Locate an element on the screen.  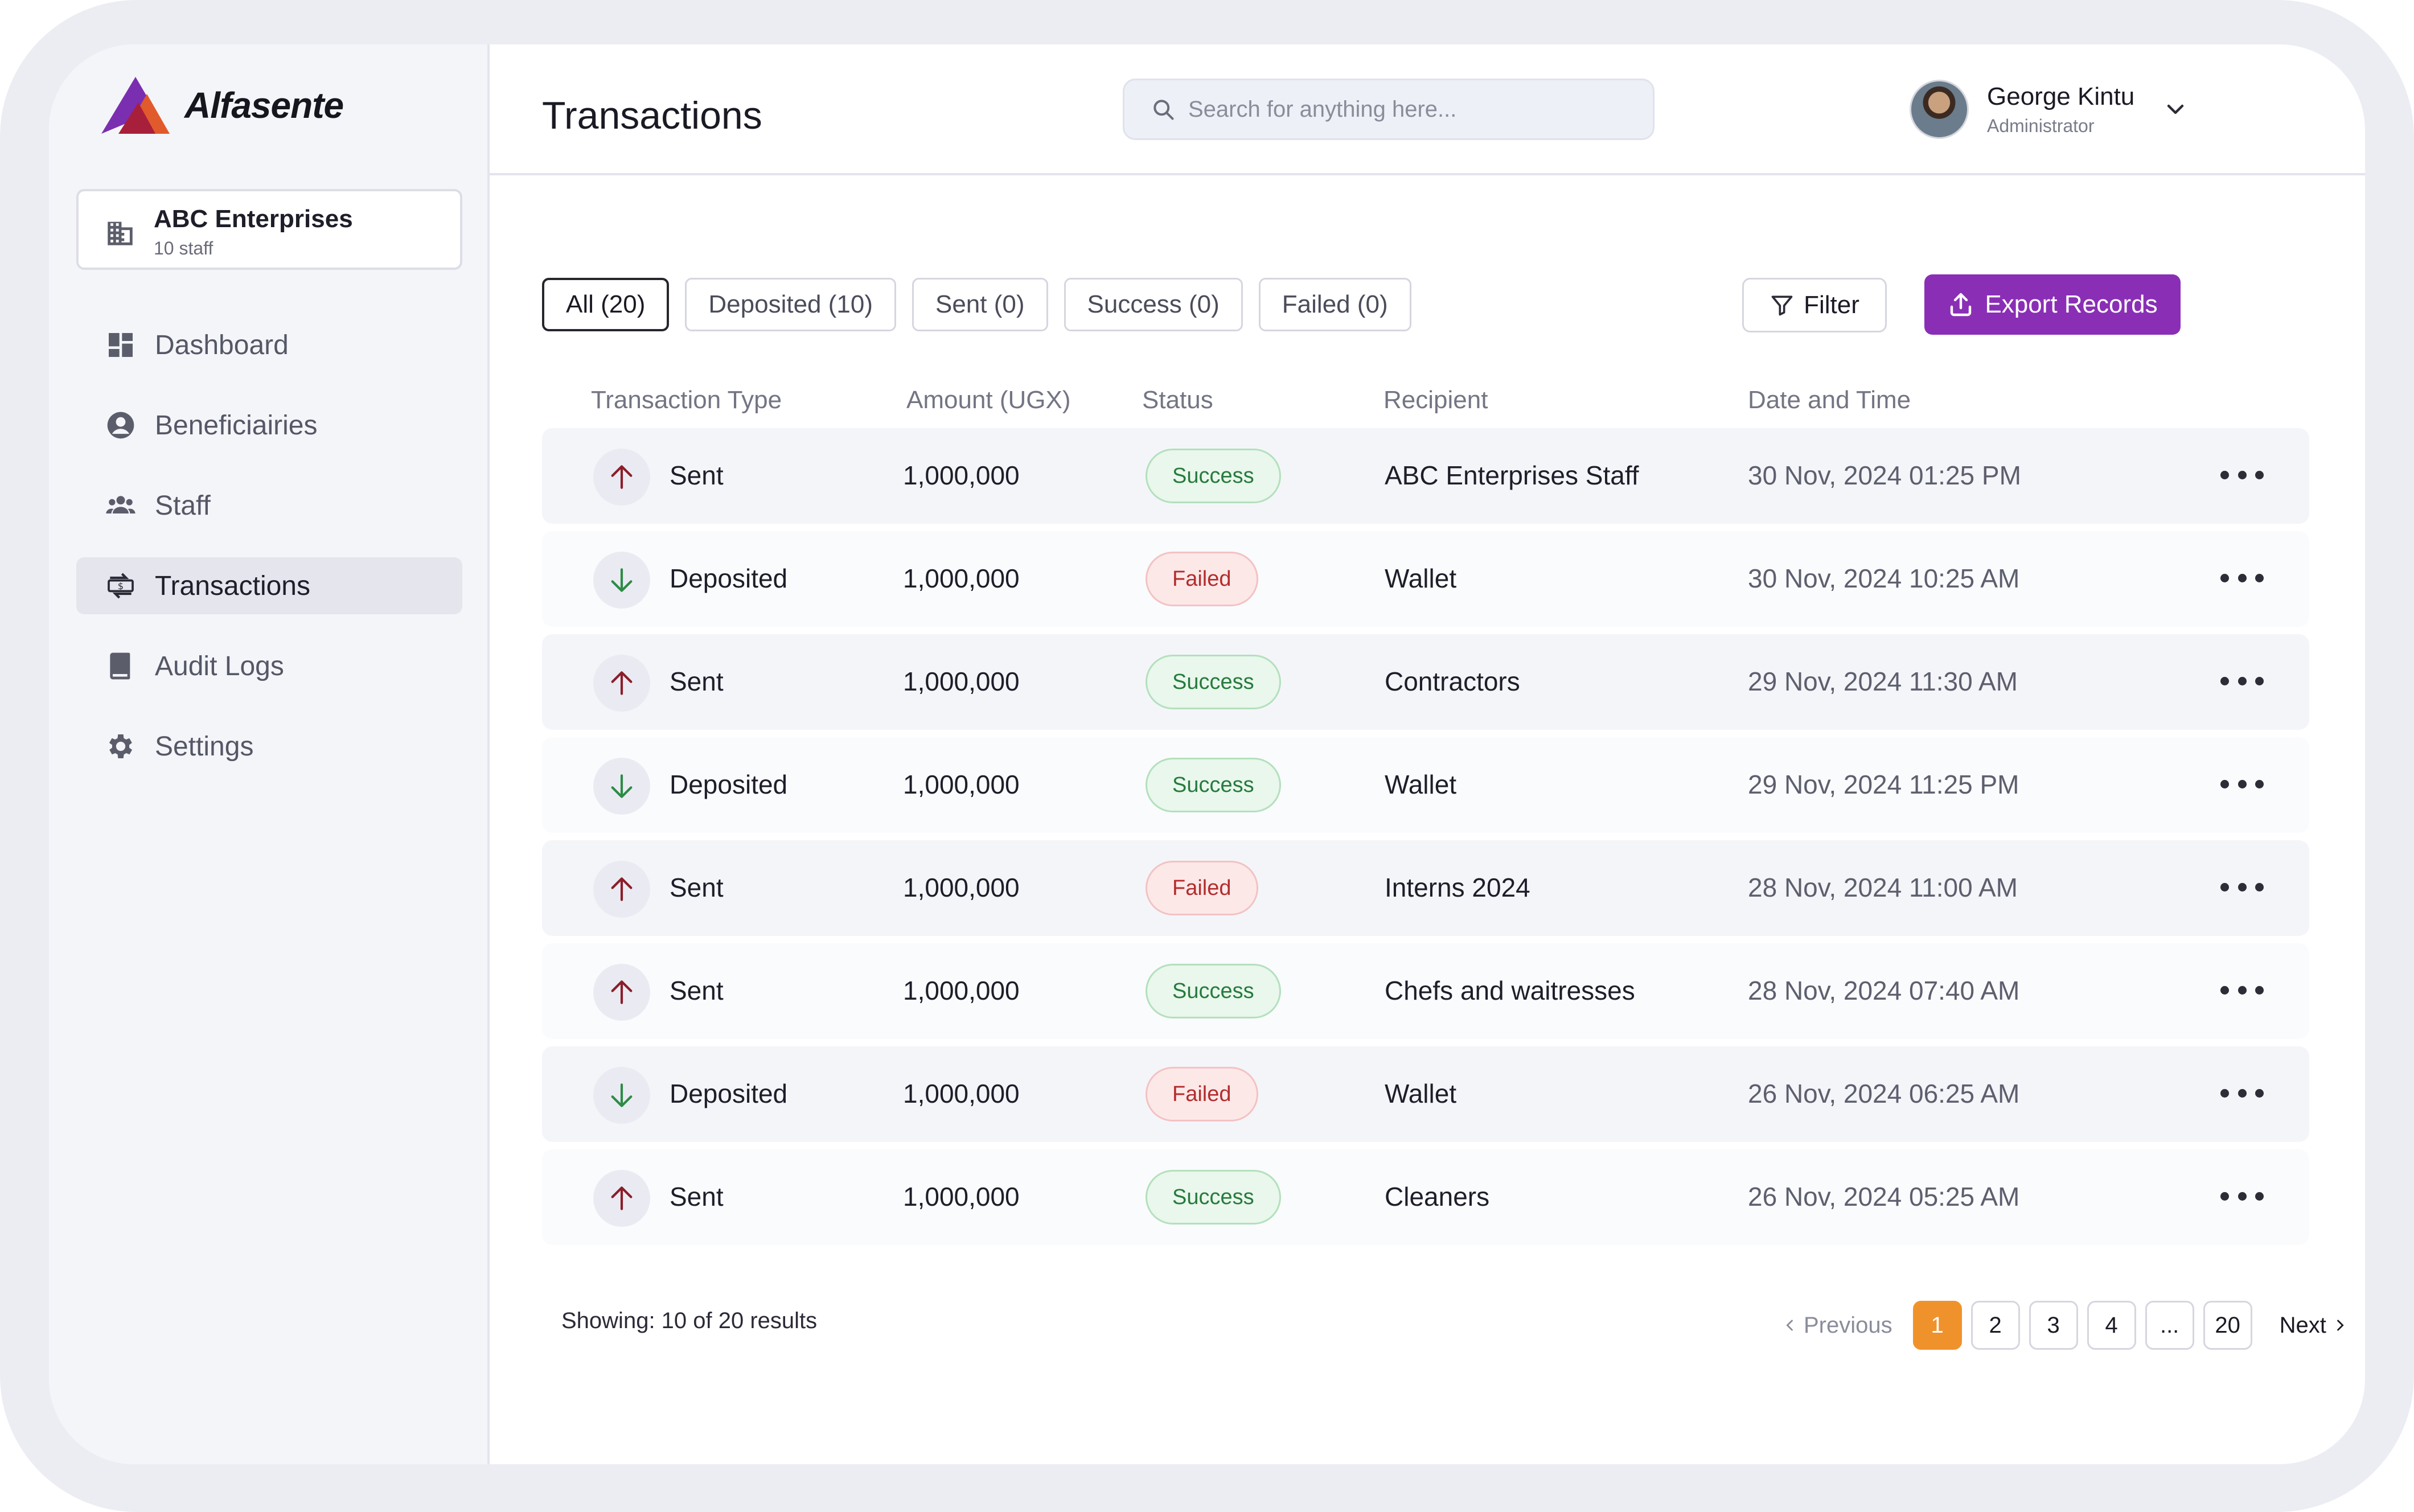
previous-page-button: Previous is located at coordinates (1837, 1325).